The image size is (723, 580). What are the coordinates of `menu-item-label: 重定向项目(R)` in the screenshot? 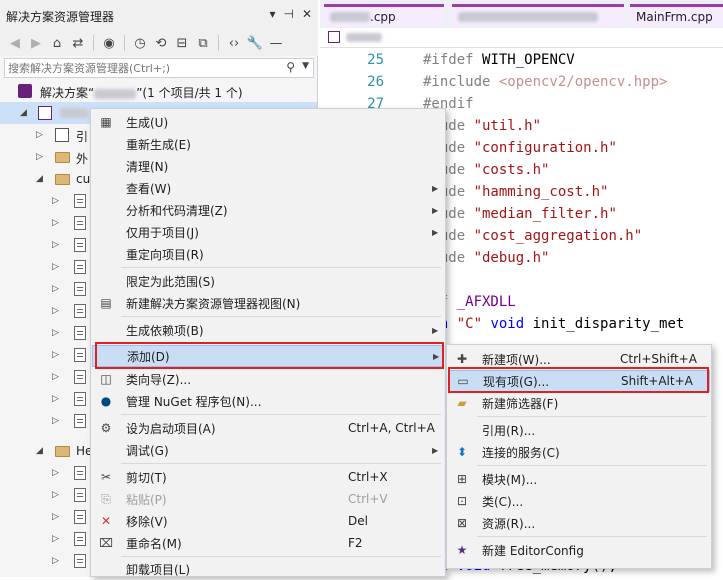 It's located at (165, 254).